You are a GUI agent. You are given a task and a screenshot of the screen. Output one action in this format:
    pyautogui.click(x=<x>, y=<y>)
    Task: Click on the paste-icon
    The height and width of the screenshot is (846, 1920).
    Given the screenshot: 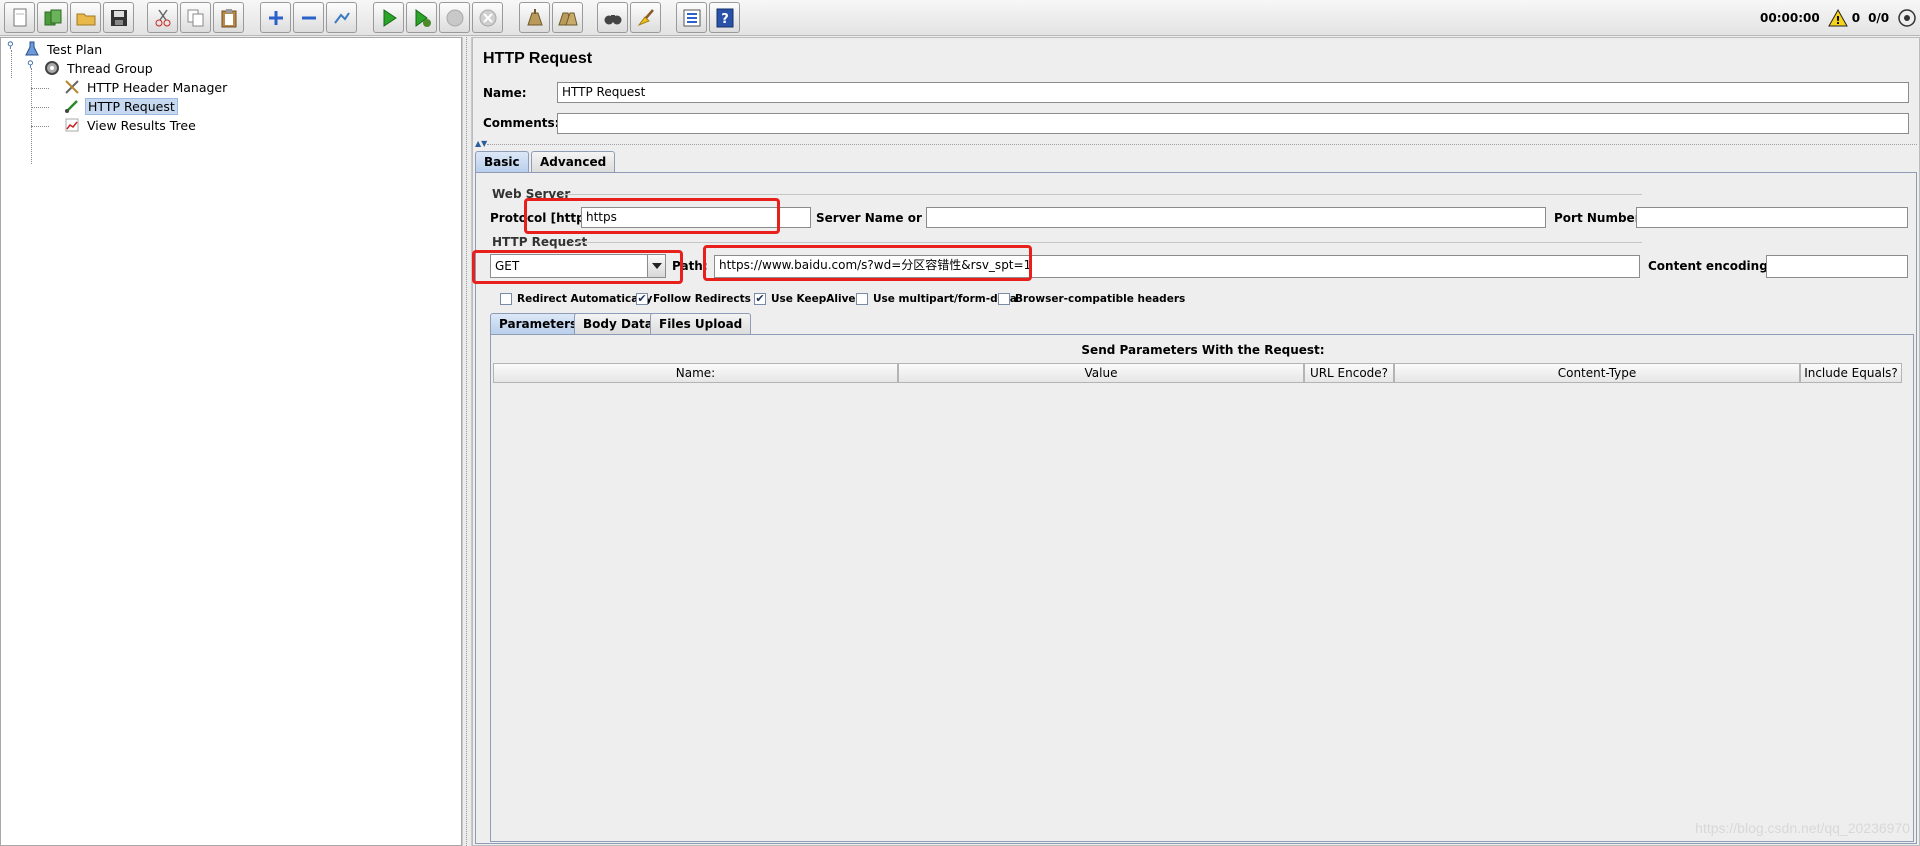 What is the action you would take?
    pyautogui.click(x=228, y=17)
    